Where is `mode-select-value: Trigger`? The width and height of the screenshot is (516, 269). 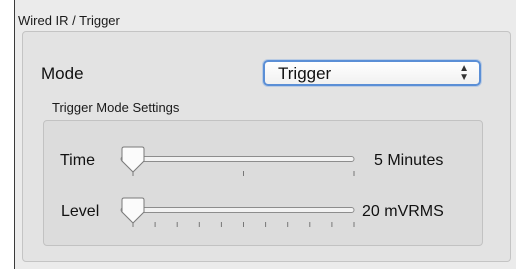 mode-select-value: Trigger is located at coordinates (305, 73).